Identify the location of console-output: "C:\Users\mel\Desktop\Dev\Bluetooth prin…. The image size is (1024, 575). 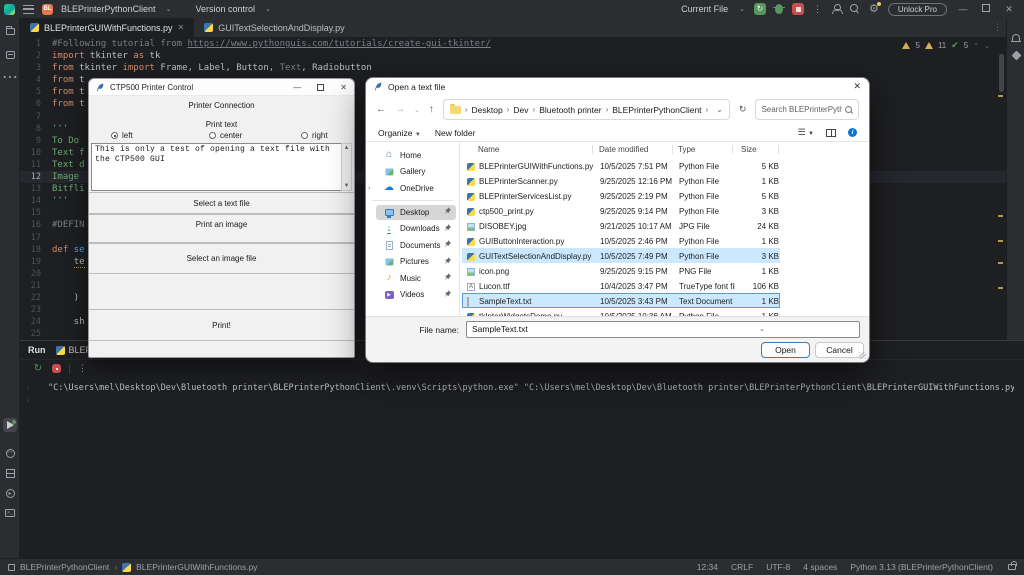
(531, 388).